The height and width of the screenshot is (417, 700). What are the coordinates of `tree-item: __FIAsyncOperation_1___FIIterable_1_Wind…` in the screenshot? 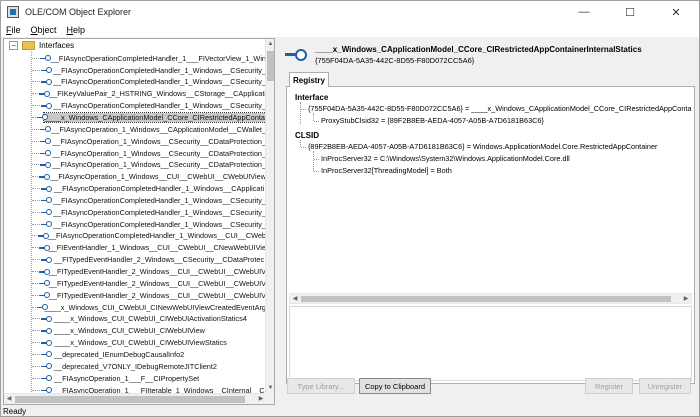 It's located at (135, 388).